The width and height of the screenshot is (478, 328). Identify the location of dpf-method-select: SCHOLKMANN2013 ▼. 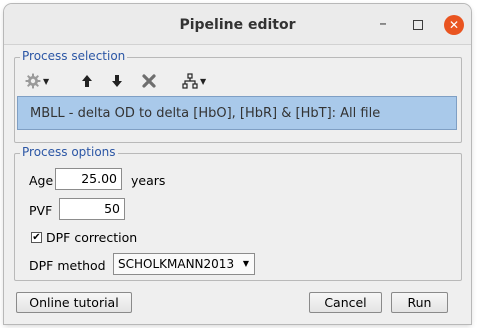
(184, 264).